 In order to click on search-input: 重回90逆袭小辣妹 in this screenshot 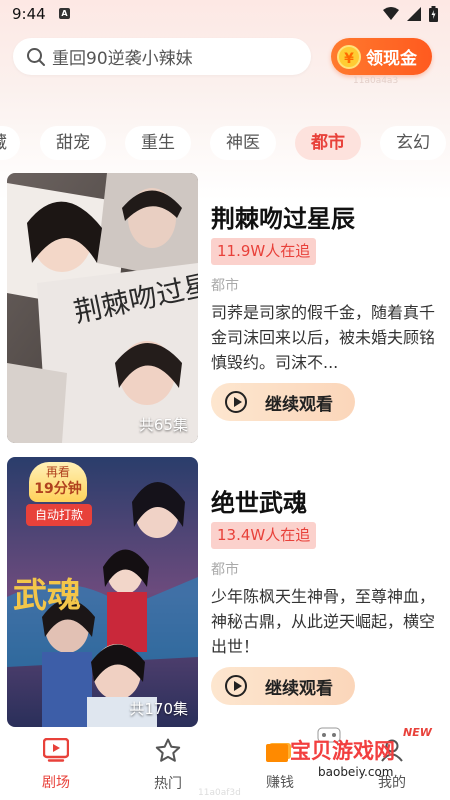, I will do `click(162, 56)`.